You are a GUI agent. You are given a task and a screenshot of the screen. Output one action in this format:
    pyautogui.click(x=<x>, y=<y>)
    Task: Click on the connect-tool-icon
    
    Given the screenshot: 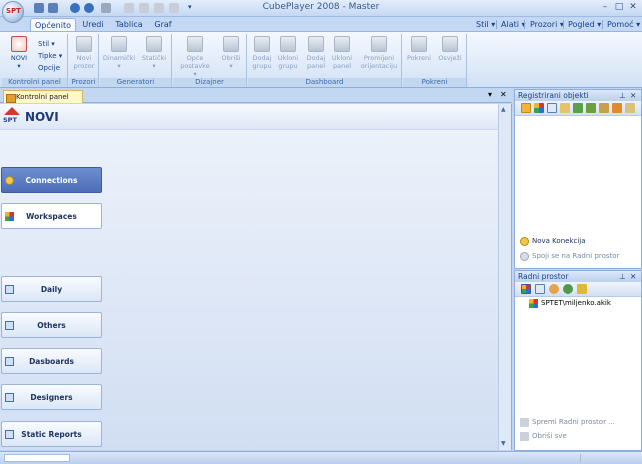 What is the action you would take?
    pyautogui.click(x=554, y=289)
    